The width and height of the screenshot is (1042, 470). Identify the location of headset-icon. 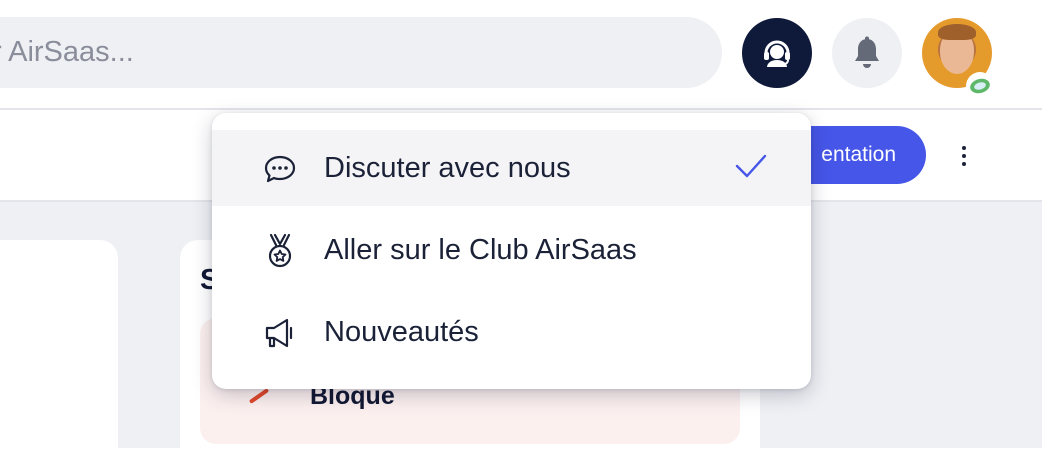
(777, 53).